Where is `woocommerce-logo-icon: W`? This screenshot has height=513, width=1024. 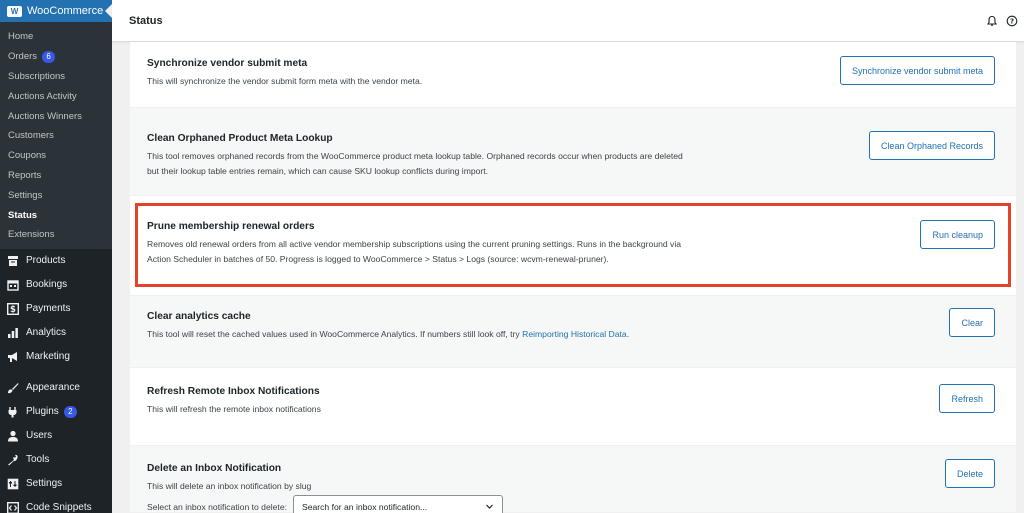 woocommerce-logo-icon: W is located at coordinates (14, 11).